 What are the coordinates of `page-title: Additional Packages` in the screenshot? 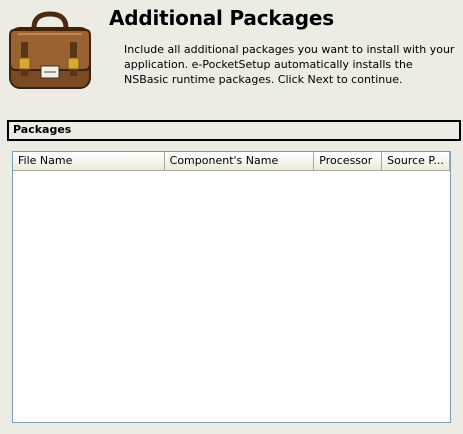 It's located at (221, 18).